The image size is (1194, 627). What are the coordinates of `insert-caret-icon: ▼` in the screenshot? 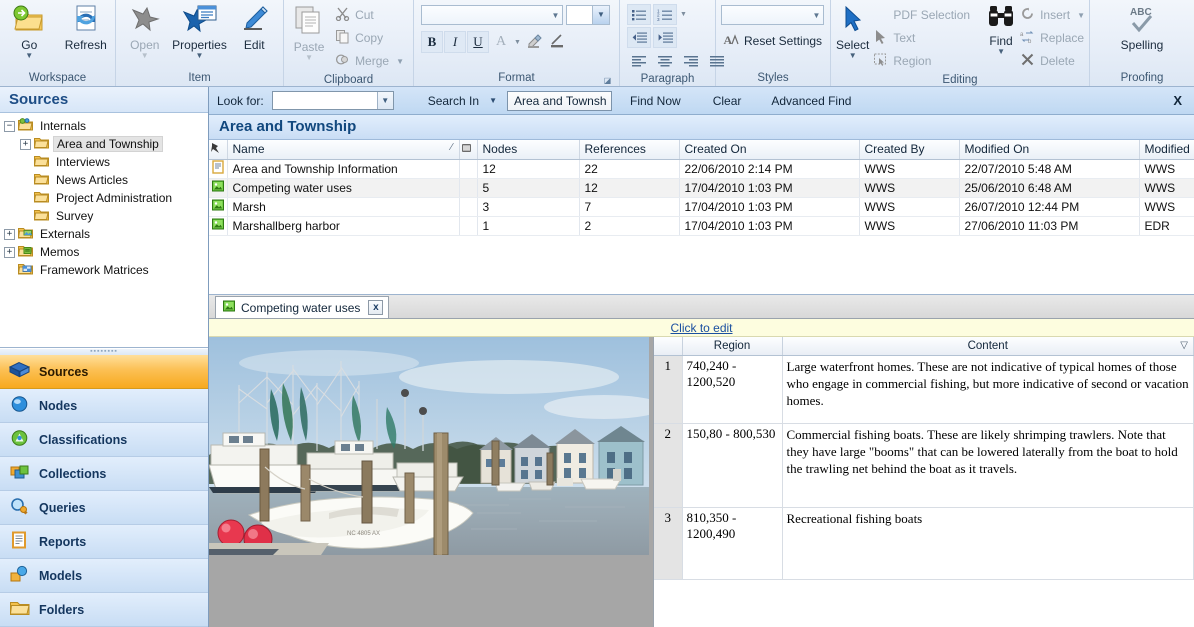 It's located at (1081, 15).